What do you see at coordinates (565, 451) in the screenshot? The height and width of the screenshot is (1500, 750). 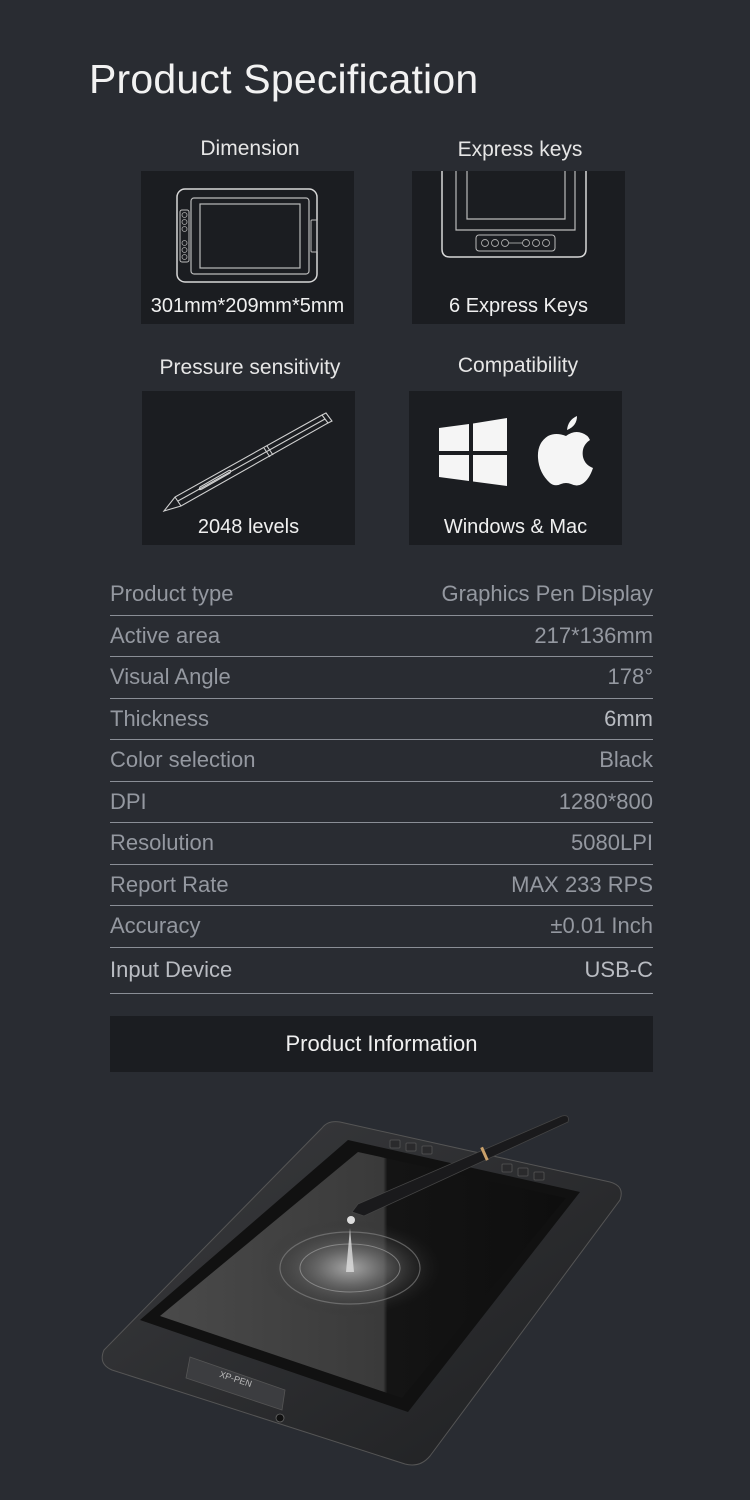 I see `apple-icon` at bounding box center [565, 451].